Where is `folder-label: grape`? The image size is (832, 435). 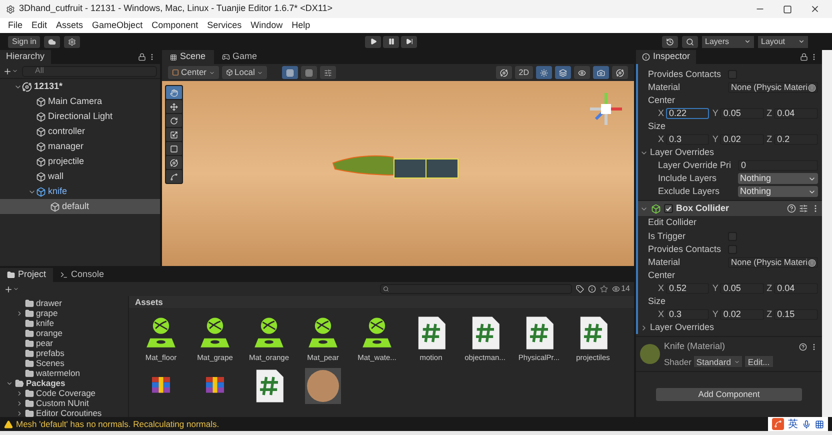
folder-label: grape is located at coordinates (47, 313).